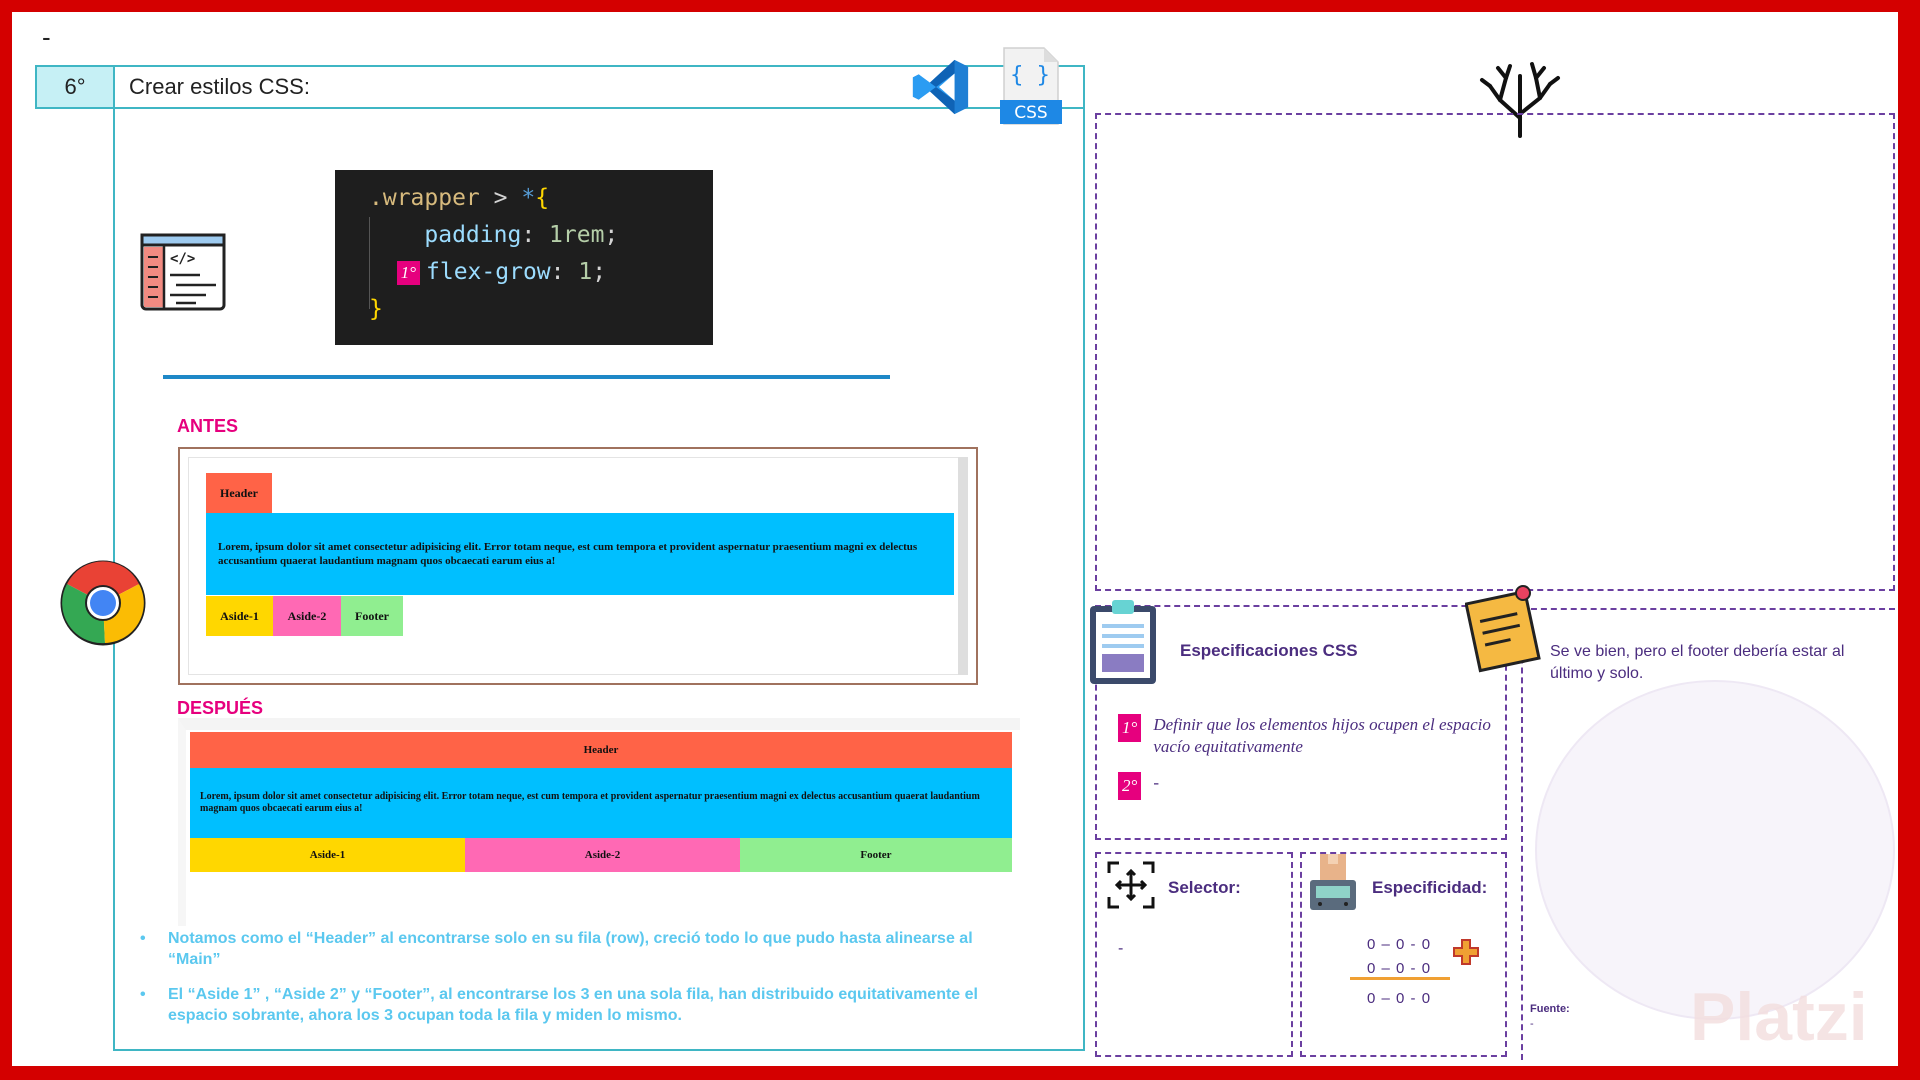 The image size is (1920, 1080). I want to click on css-file-label: CSS, so click(1030, 113).